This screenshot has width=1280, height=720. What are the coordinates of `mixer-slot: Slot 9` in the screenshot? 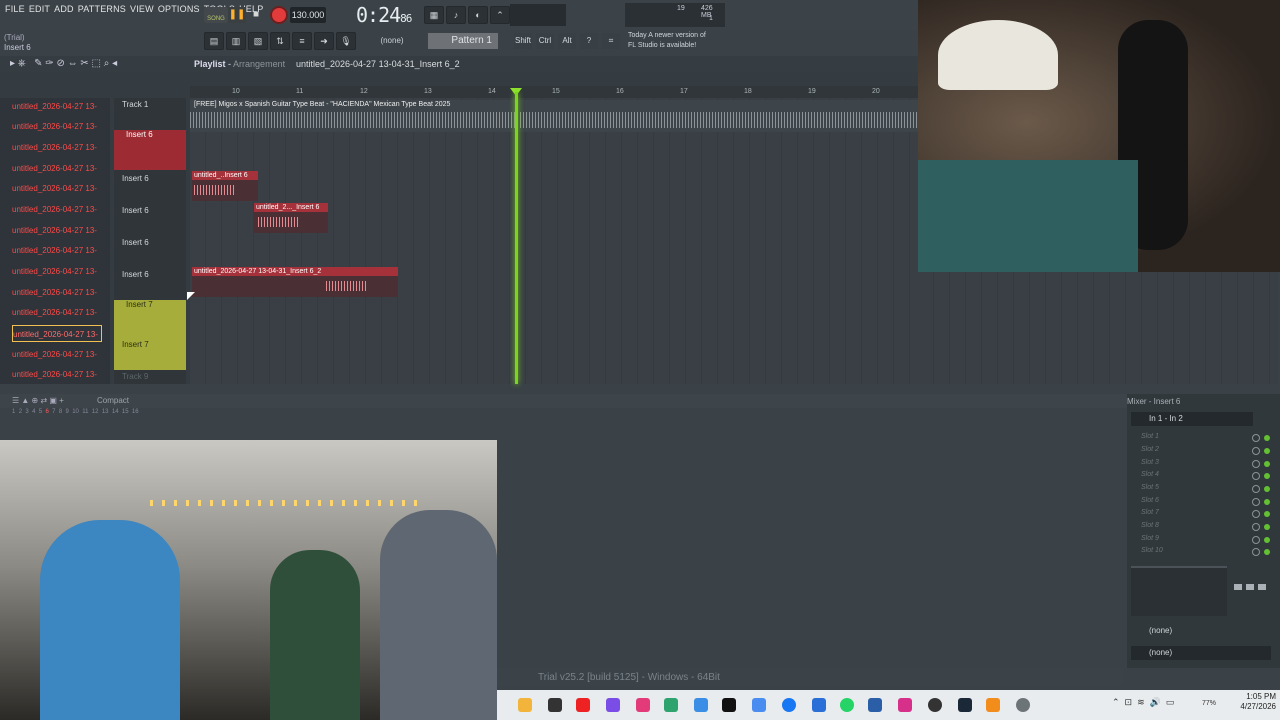 It's located at (1150, 538).